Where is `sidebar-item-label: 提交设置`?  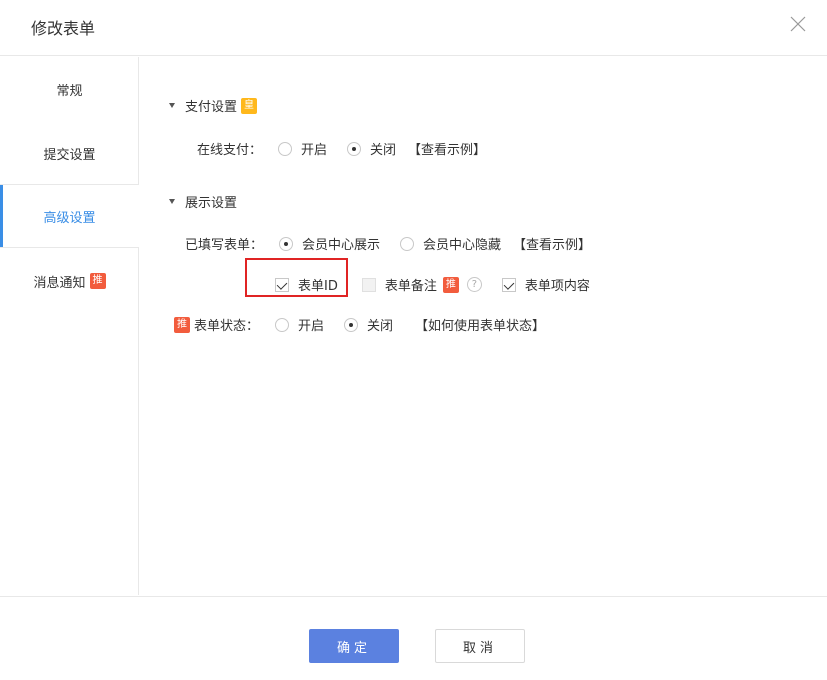 sidebar-item-label: 提交设置 is located at coordinates (69, 155).